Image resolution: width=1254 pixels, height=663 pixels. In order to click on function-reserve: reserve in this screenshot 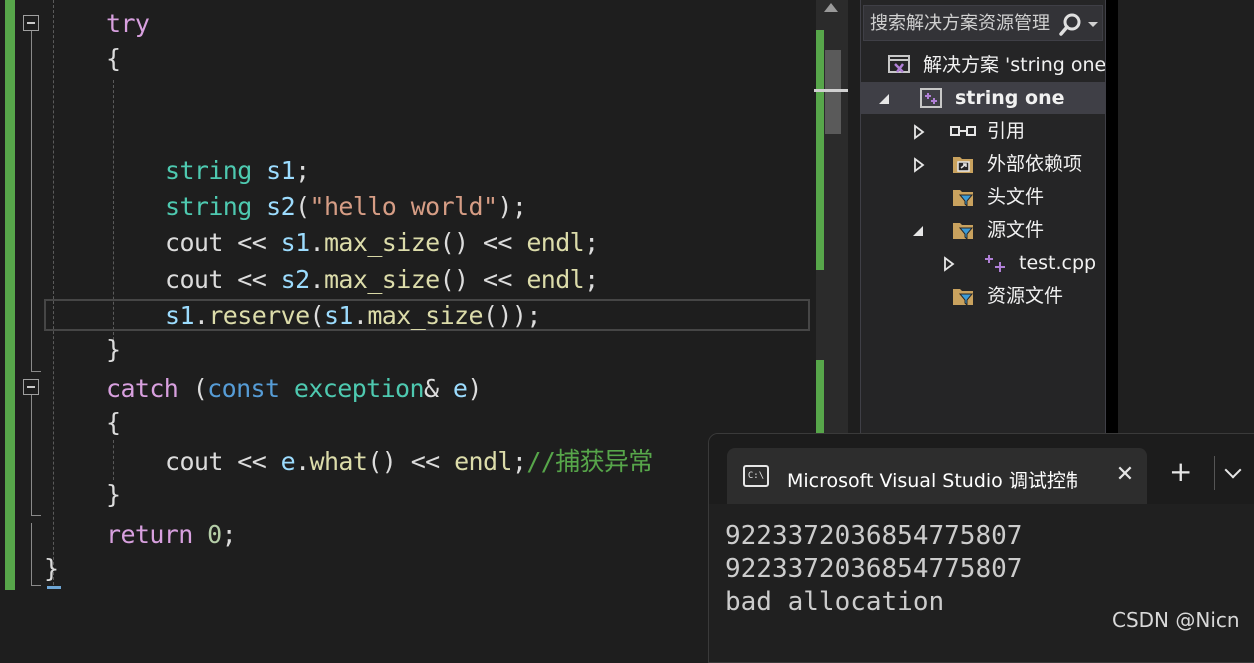, I will do `click(259, 315)`.